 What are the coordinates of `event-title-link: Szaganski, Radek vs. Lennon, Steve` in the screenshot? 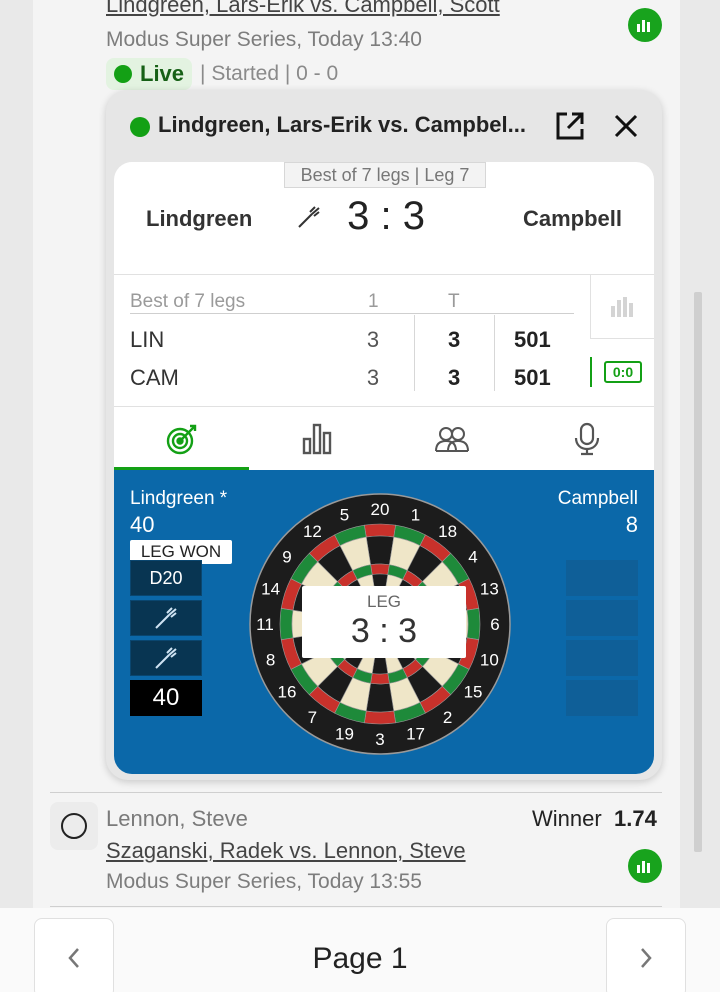 It's located at (286, 851).